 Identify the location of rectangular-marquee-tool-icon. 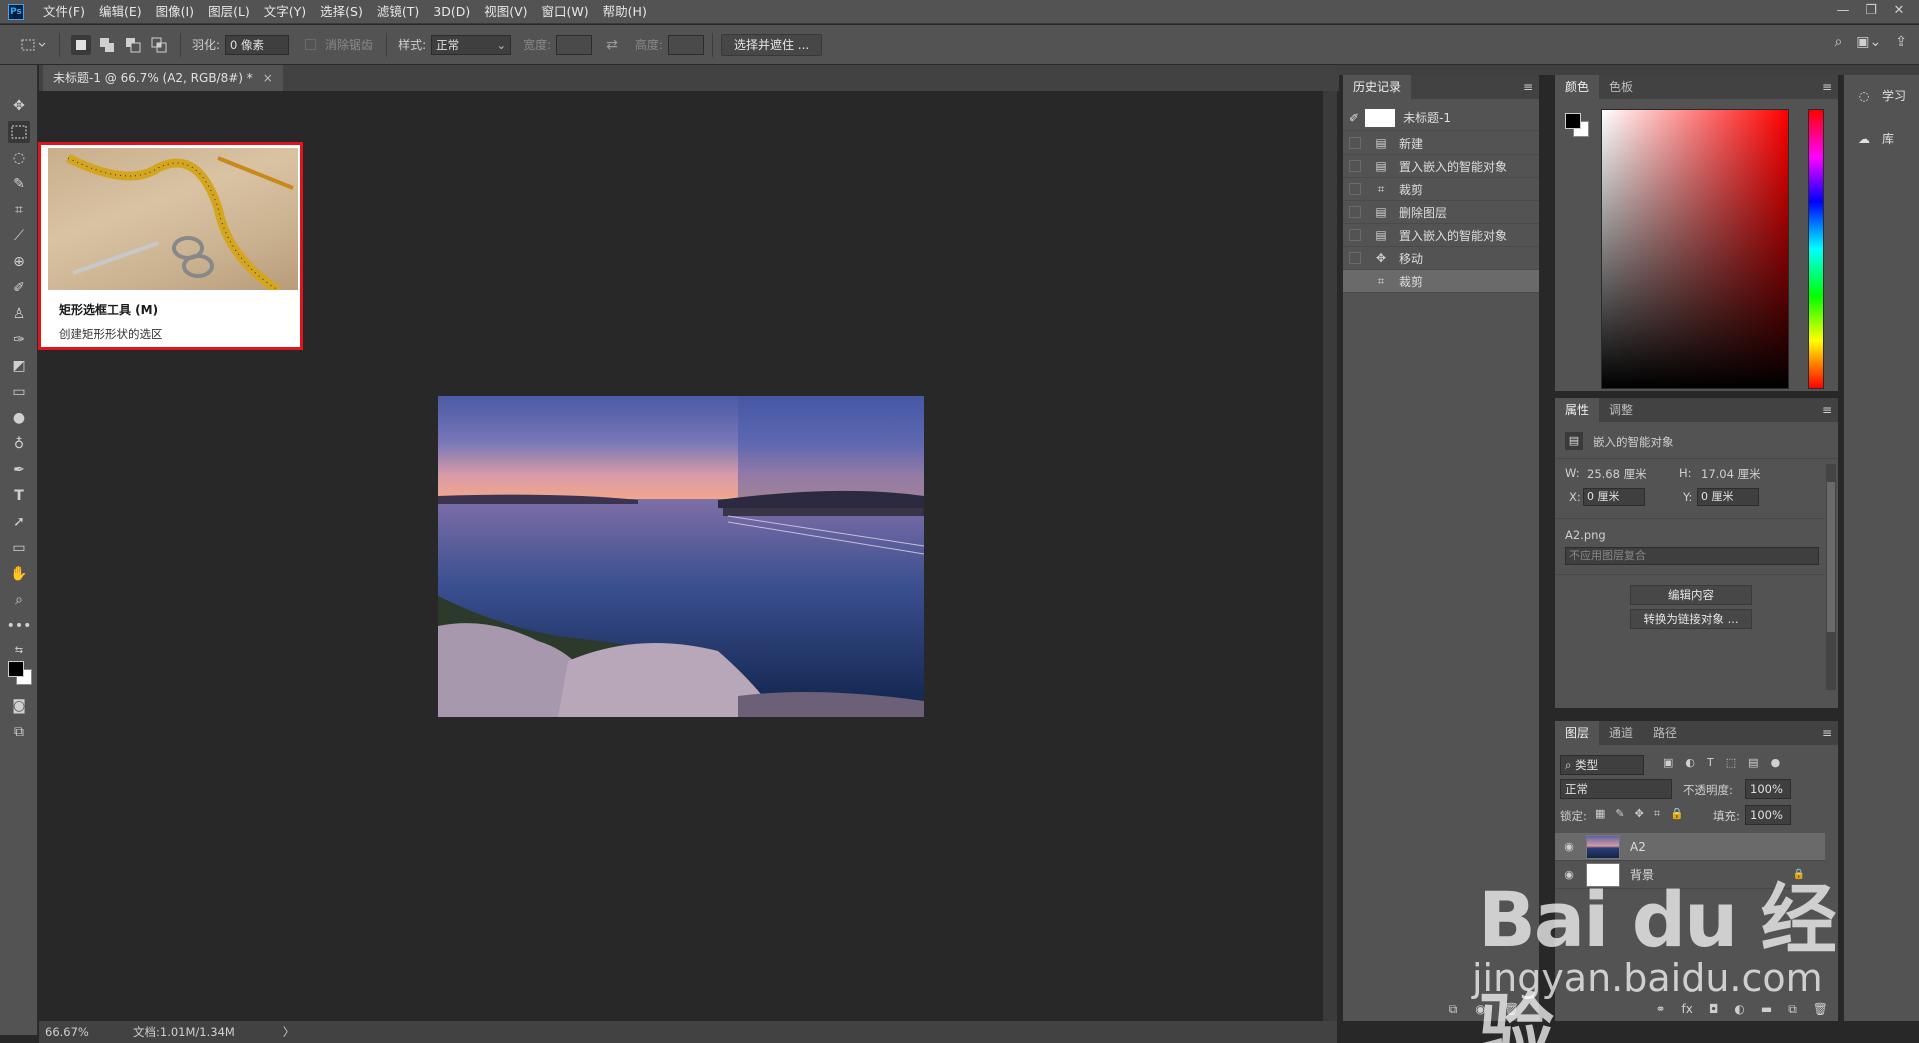
(19, 132).